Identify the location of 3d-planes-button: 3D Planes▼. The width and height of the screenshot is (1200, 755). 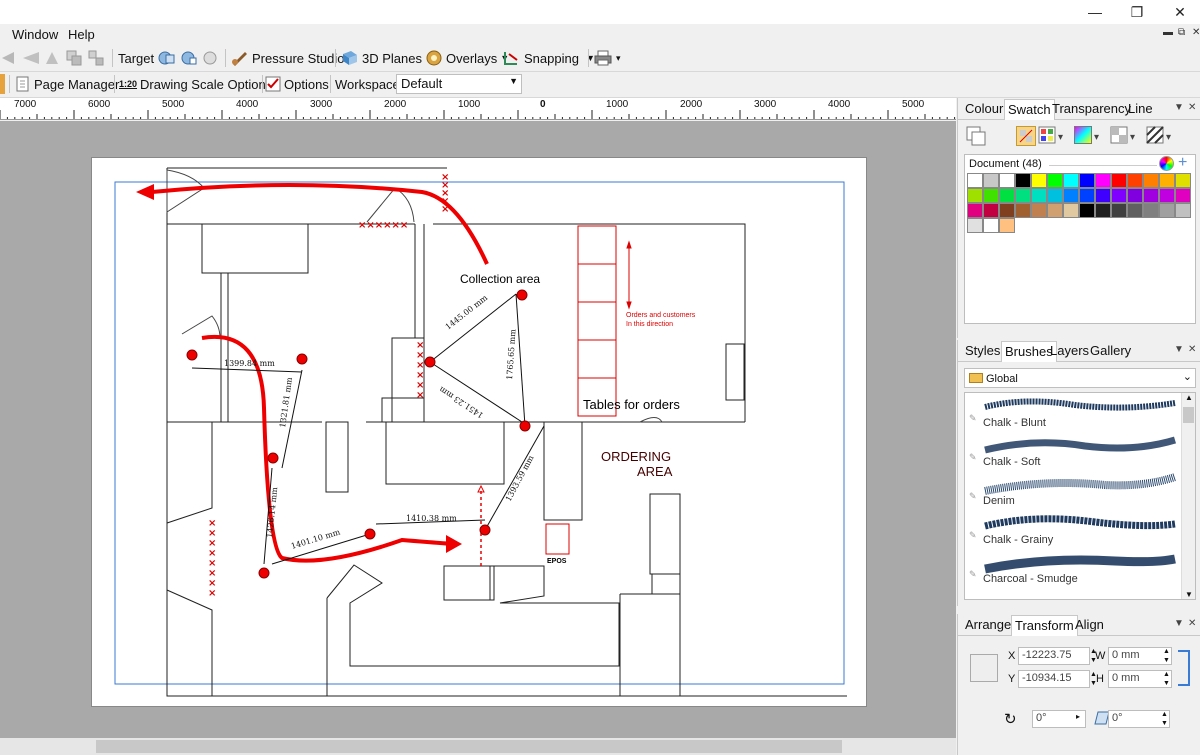
(387, 58).